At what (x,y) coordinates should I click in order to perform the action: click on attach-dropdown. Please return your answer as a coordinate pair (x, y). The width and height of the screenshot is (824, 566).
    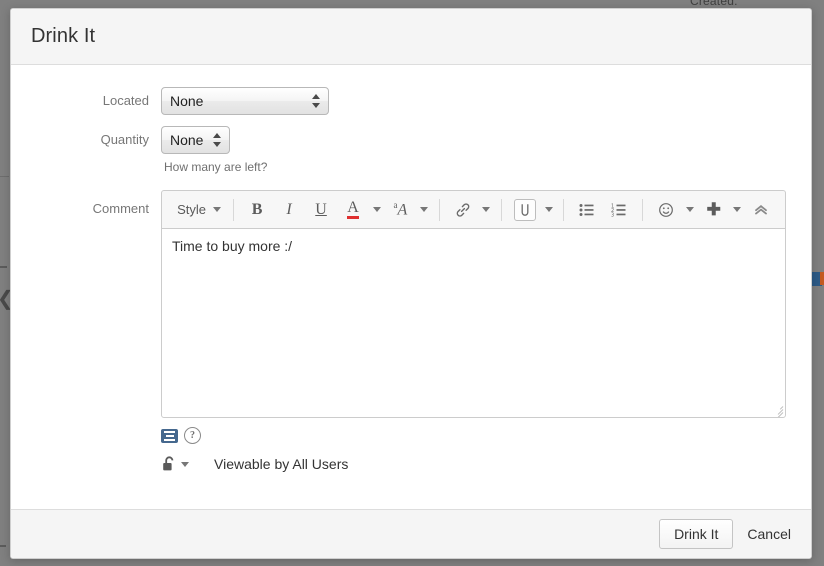
    Looking at the image, I should click on (548, 210).